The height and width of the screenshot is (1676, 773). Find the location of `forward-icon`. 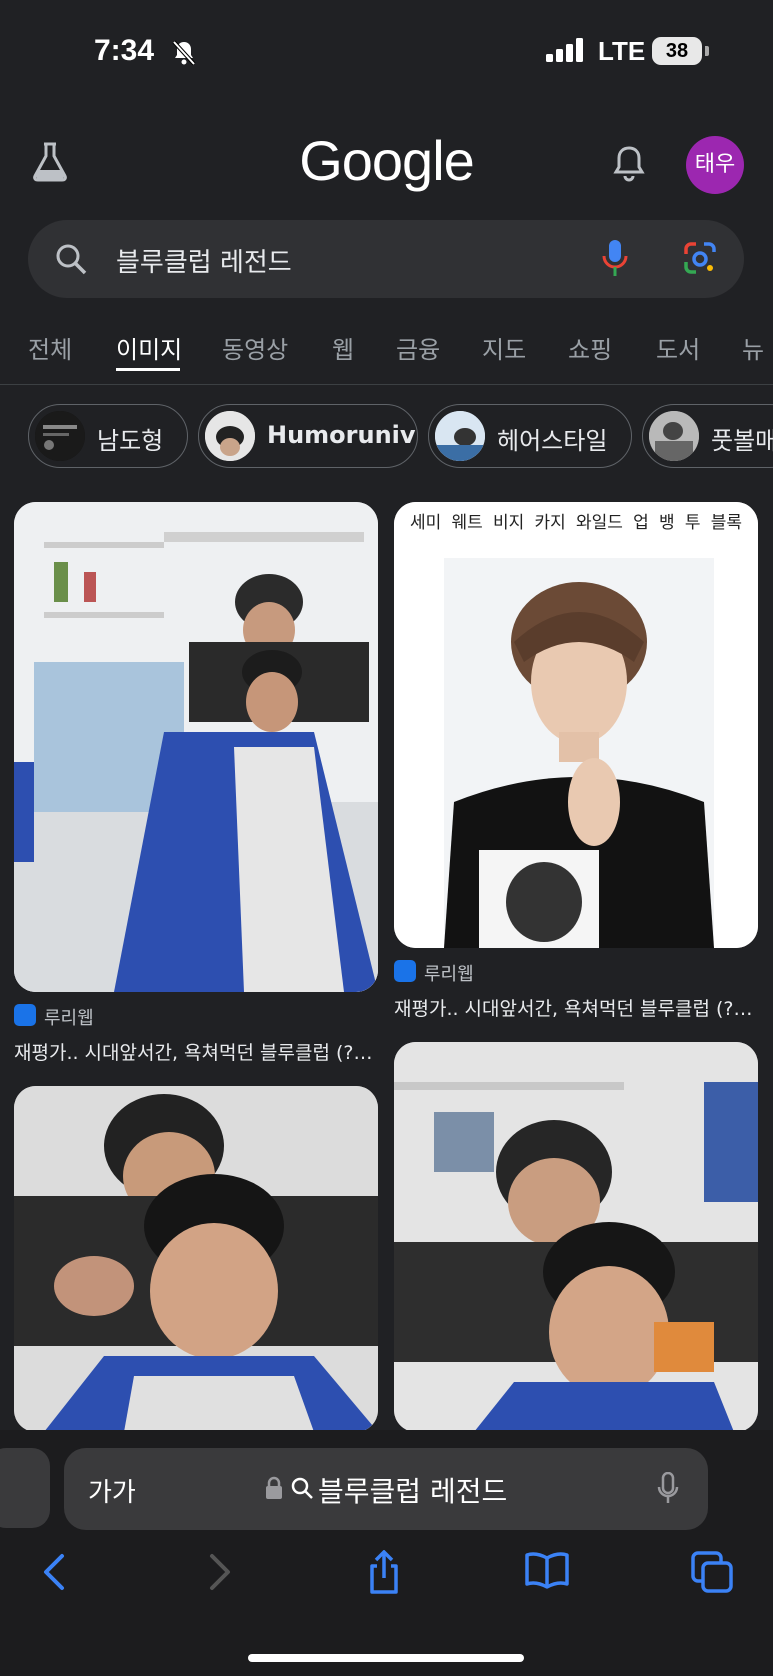

forward-icon is located at coordinates (220, 1574).